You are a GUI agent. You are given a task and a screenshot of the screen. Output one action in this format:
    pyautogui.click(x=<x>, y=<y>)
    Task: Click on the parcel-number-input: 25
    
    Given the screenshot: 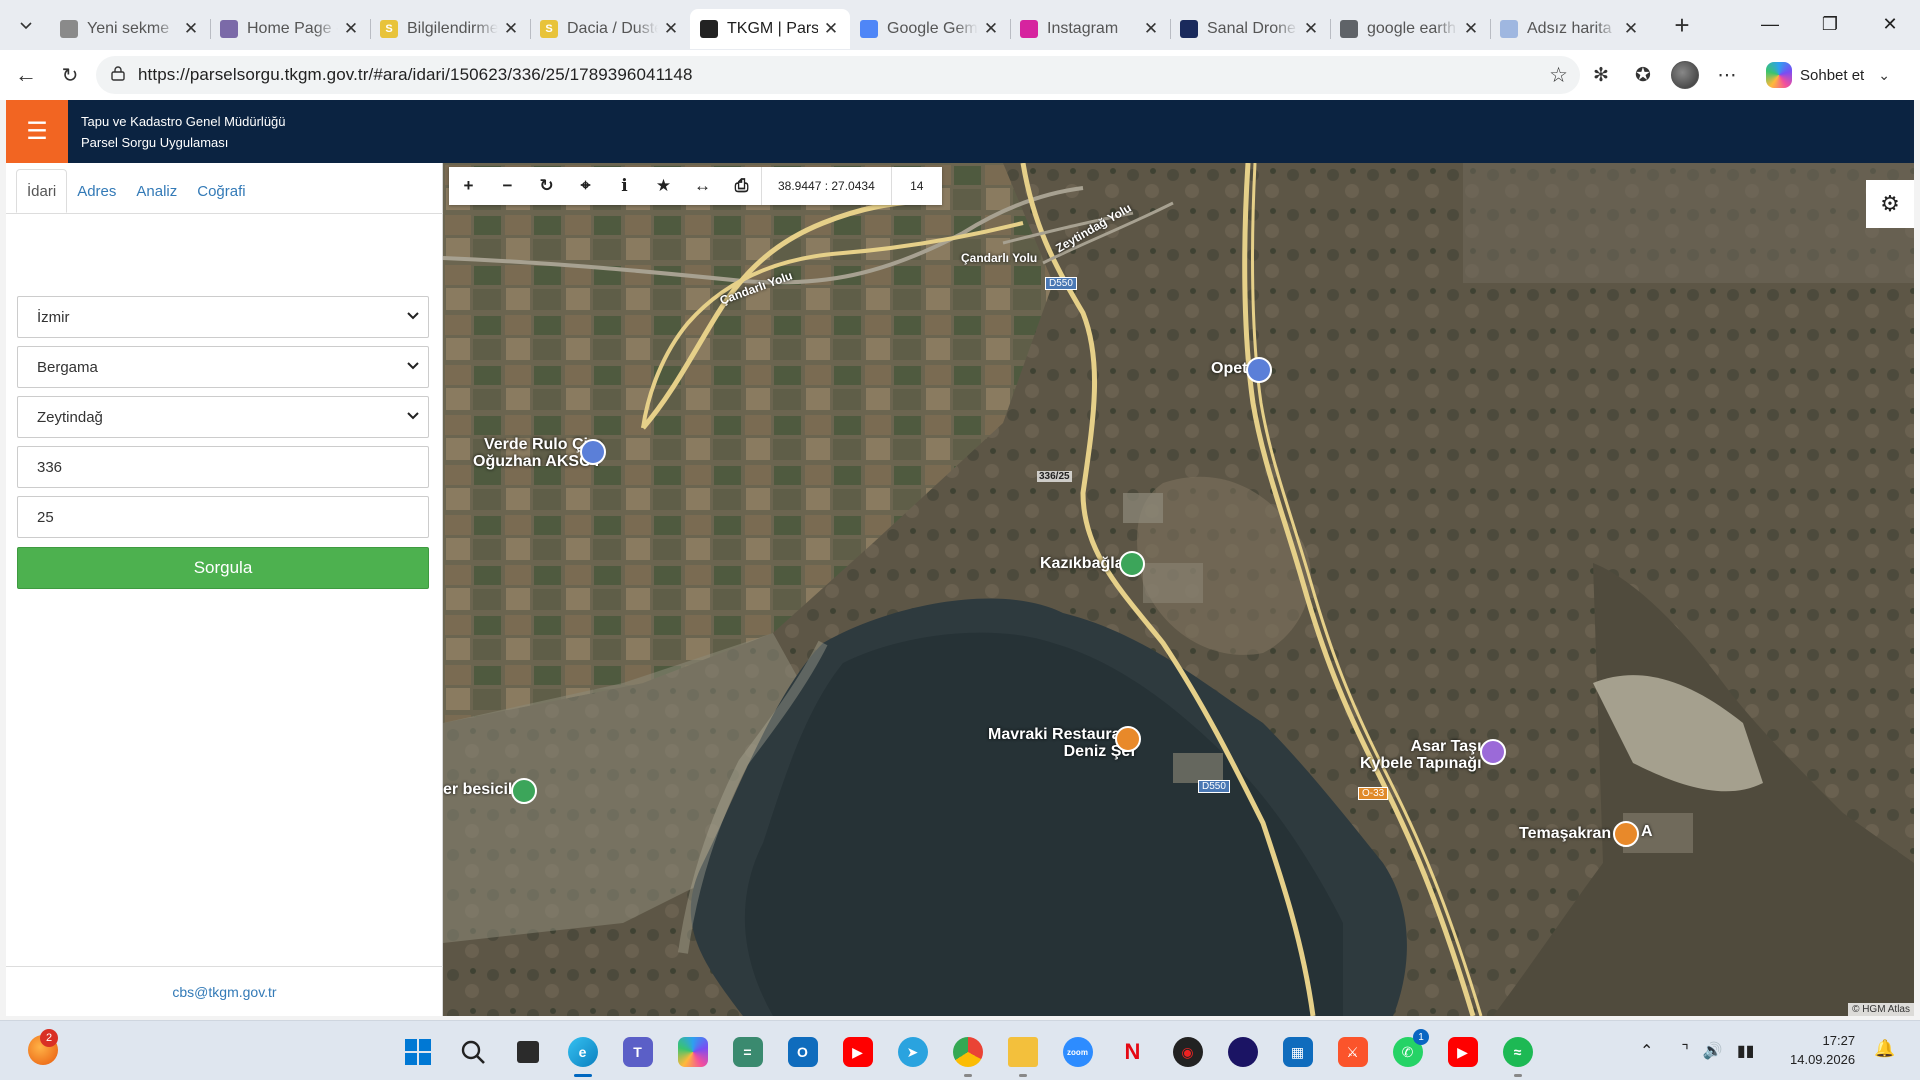 What is the action you would take?
    pyautogui.click(x=223, y=517)
    